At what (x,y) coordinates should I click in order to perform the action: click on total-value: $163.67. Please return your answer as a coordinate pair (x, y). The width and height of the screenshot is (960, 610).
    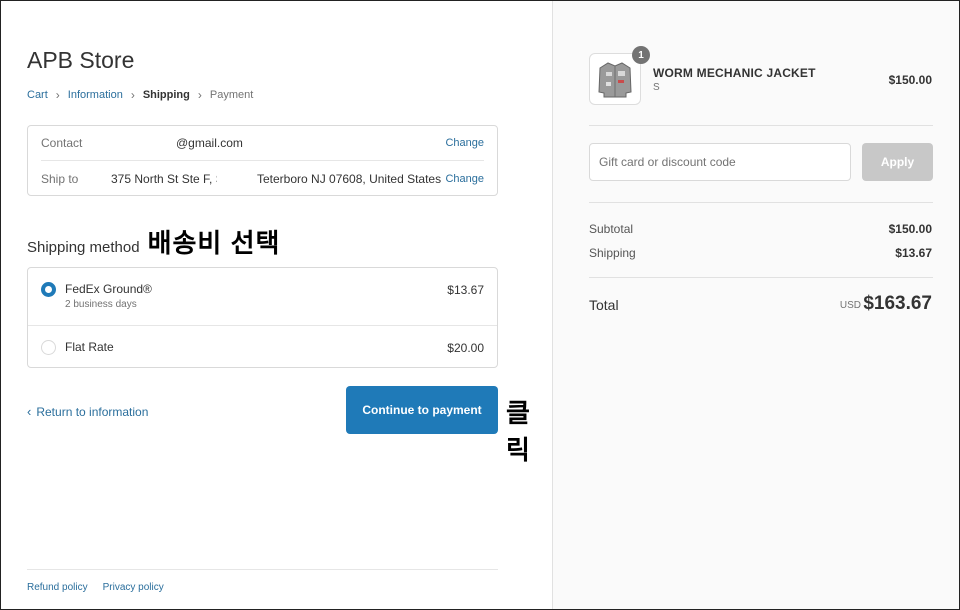
    Looking at the image, I should click on (897, 303).